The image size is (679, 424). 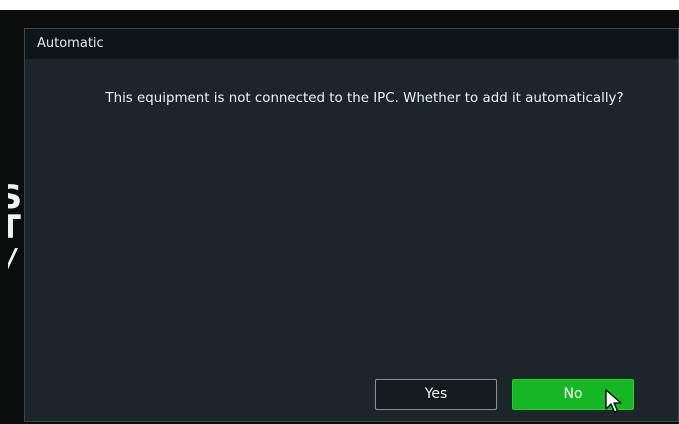 I want to click on dialog-title: Automatic, so click(x=351, y=44).